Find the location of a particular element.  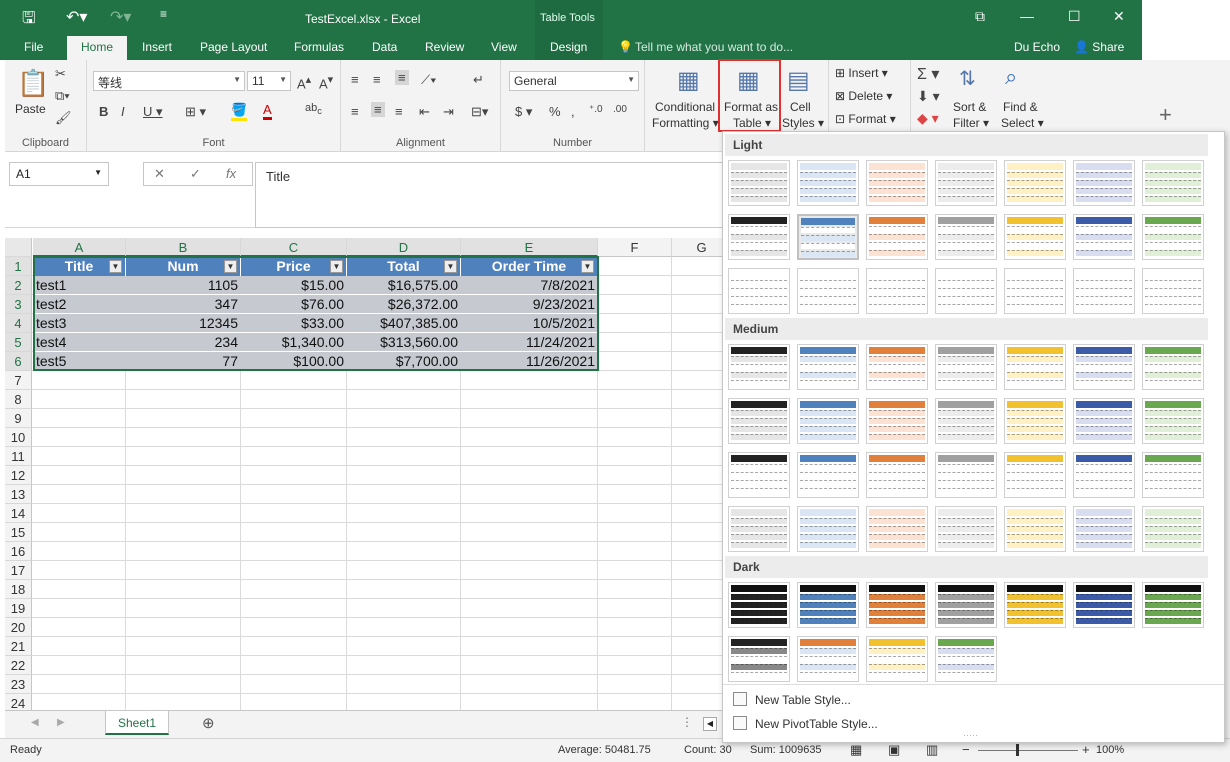

cell-styles-icon: ▤ is located at coordinates (798, 80).